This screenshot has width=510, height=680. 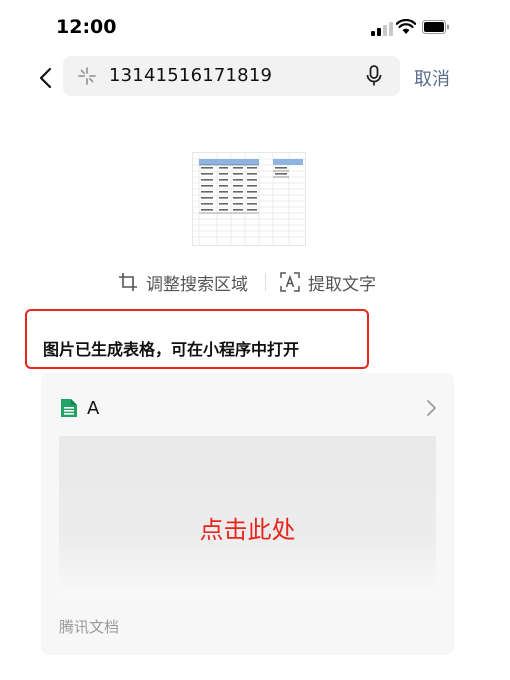 What do you see at coordinates (432, 78) in the screenshot?
I see `cancel-button: 取消` at bounding box center [432, 78].